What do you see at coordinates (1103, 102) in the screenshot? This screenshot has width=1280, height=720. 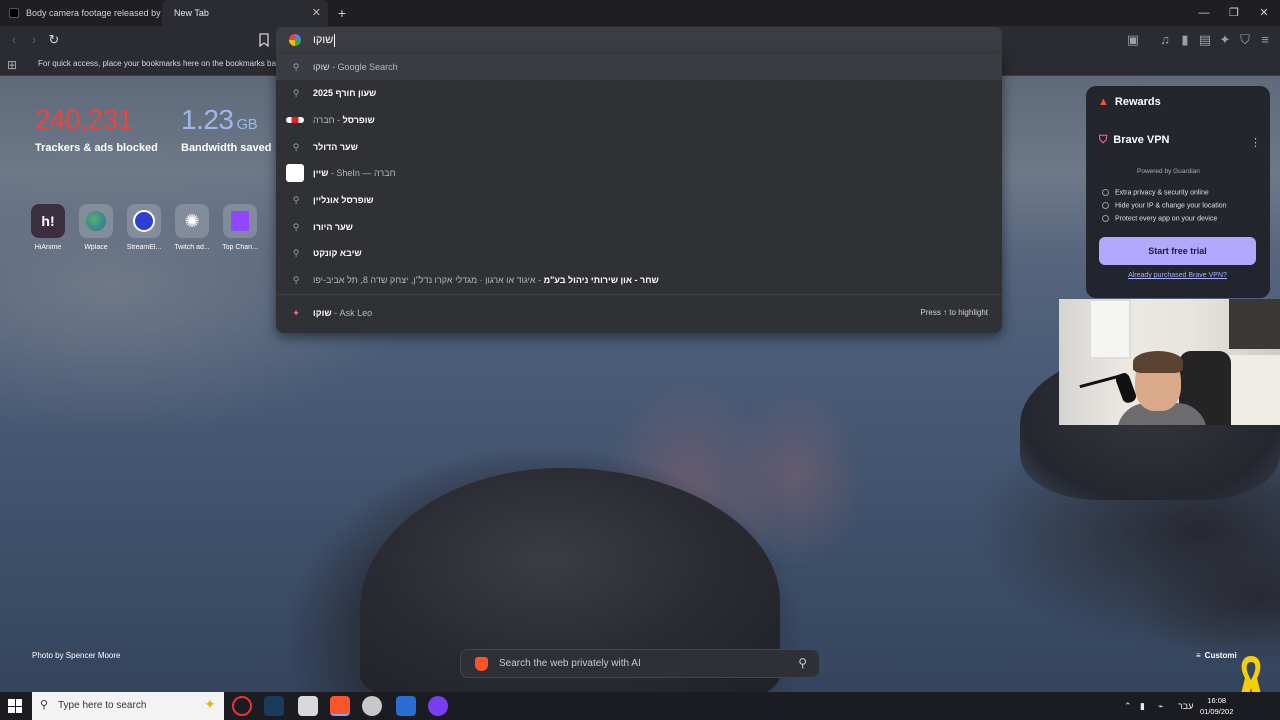 I see `rewards-icon: ▲` at bounding box center [1103, 102].